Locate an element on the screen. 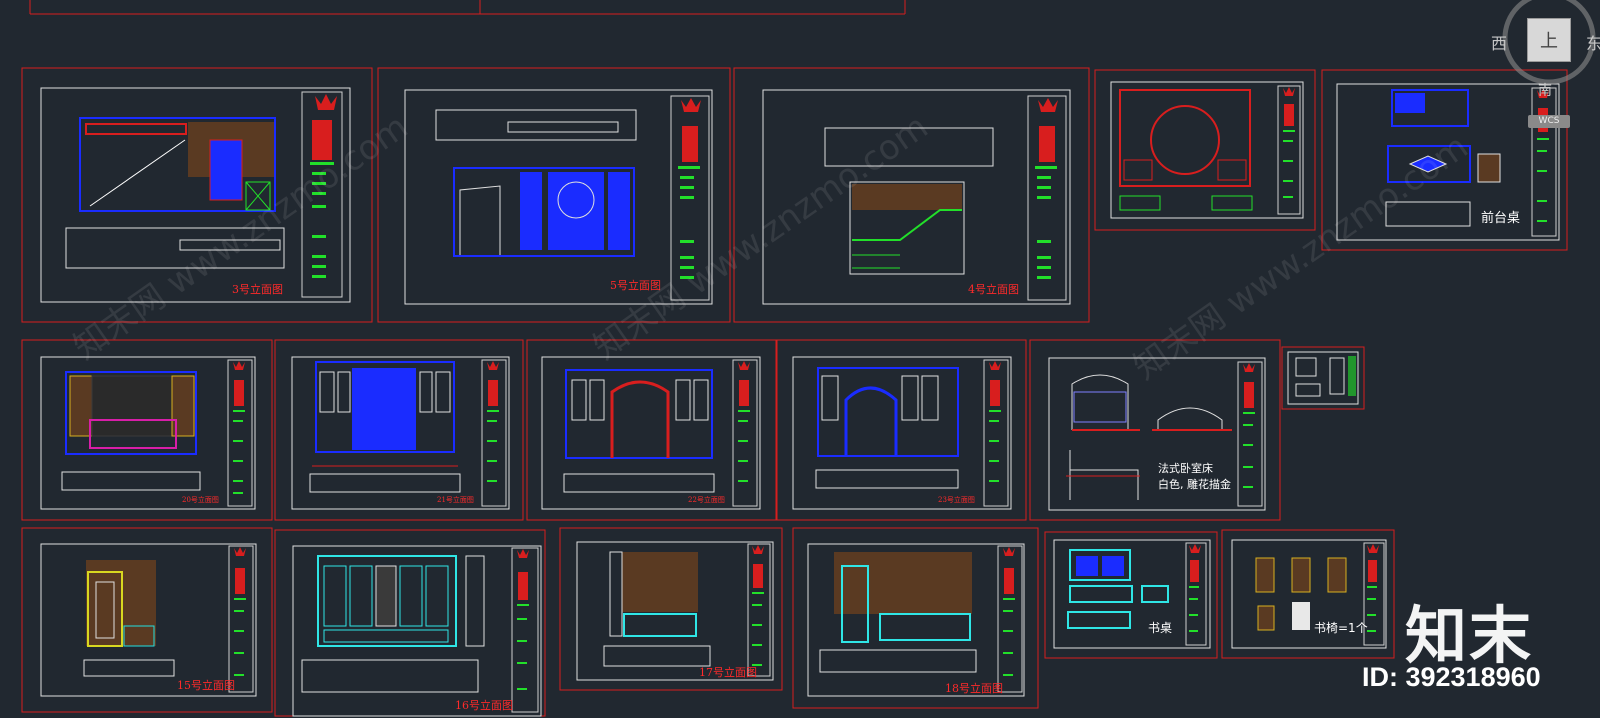 This screenshot has width=1600, height=718. sheet-small-detail is located at coordinates (1323, 378).